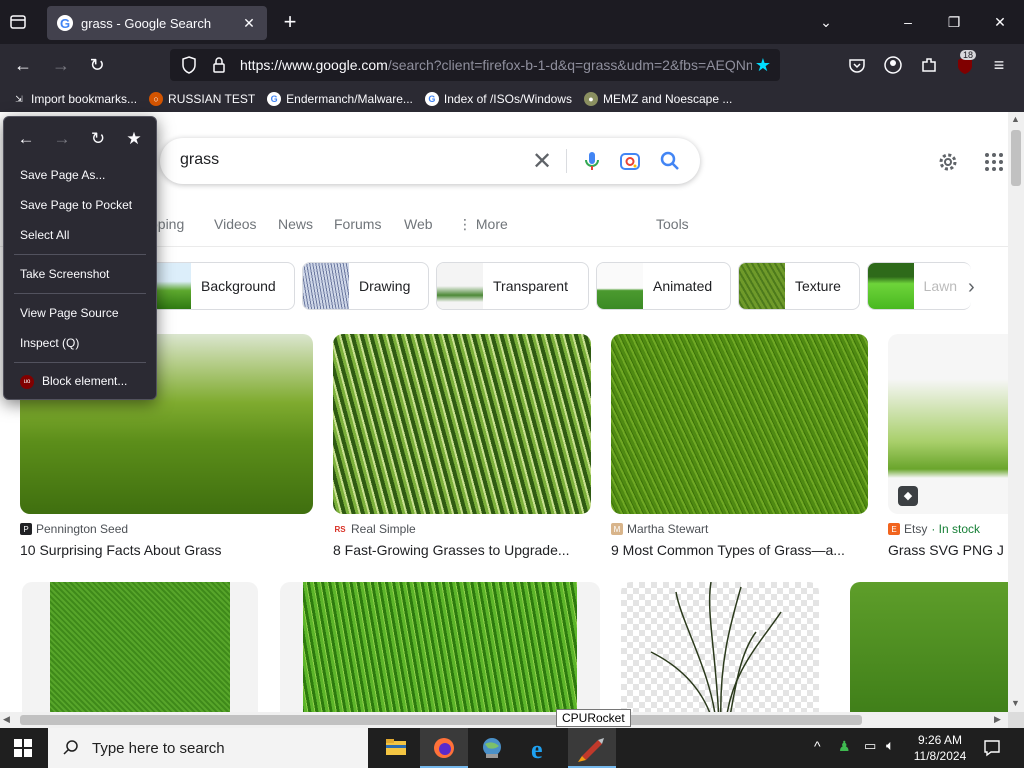  What do you see at coordinates (542, 748) in the screenshot?
I see `internet-explorer-app: e` at bounding box center [542, 748].